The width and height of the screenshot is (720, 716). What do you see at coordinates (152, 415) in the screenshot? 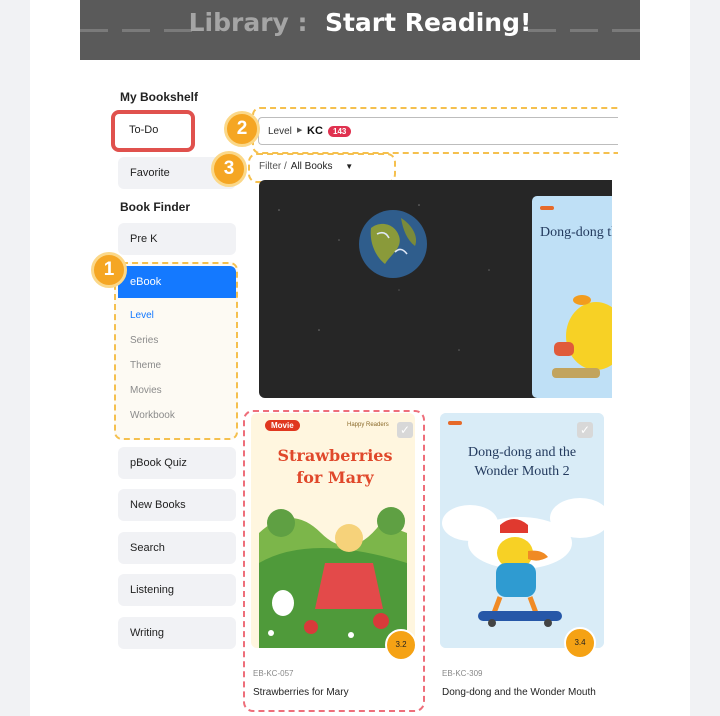
I see `ebook-workbook-link: Workbook` at bounding box center [152, 415].